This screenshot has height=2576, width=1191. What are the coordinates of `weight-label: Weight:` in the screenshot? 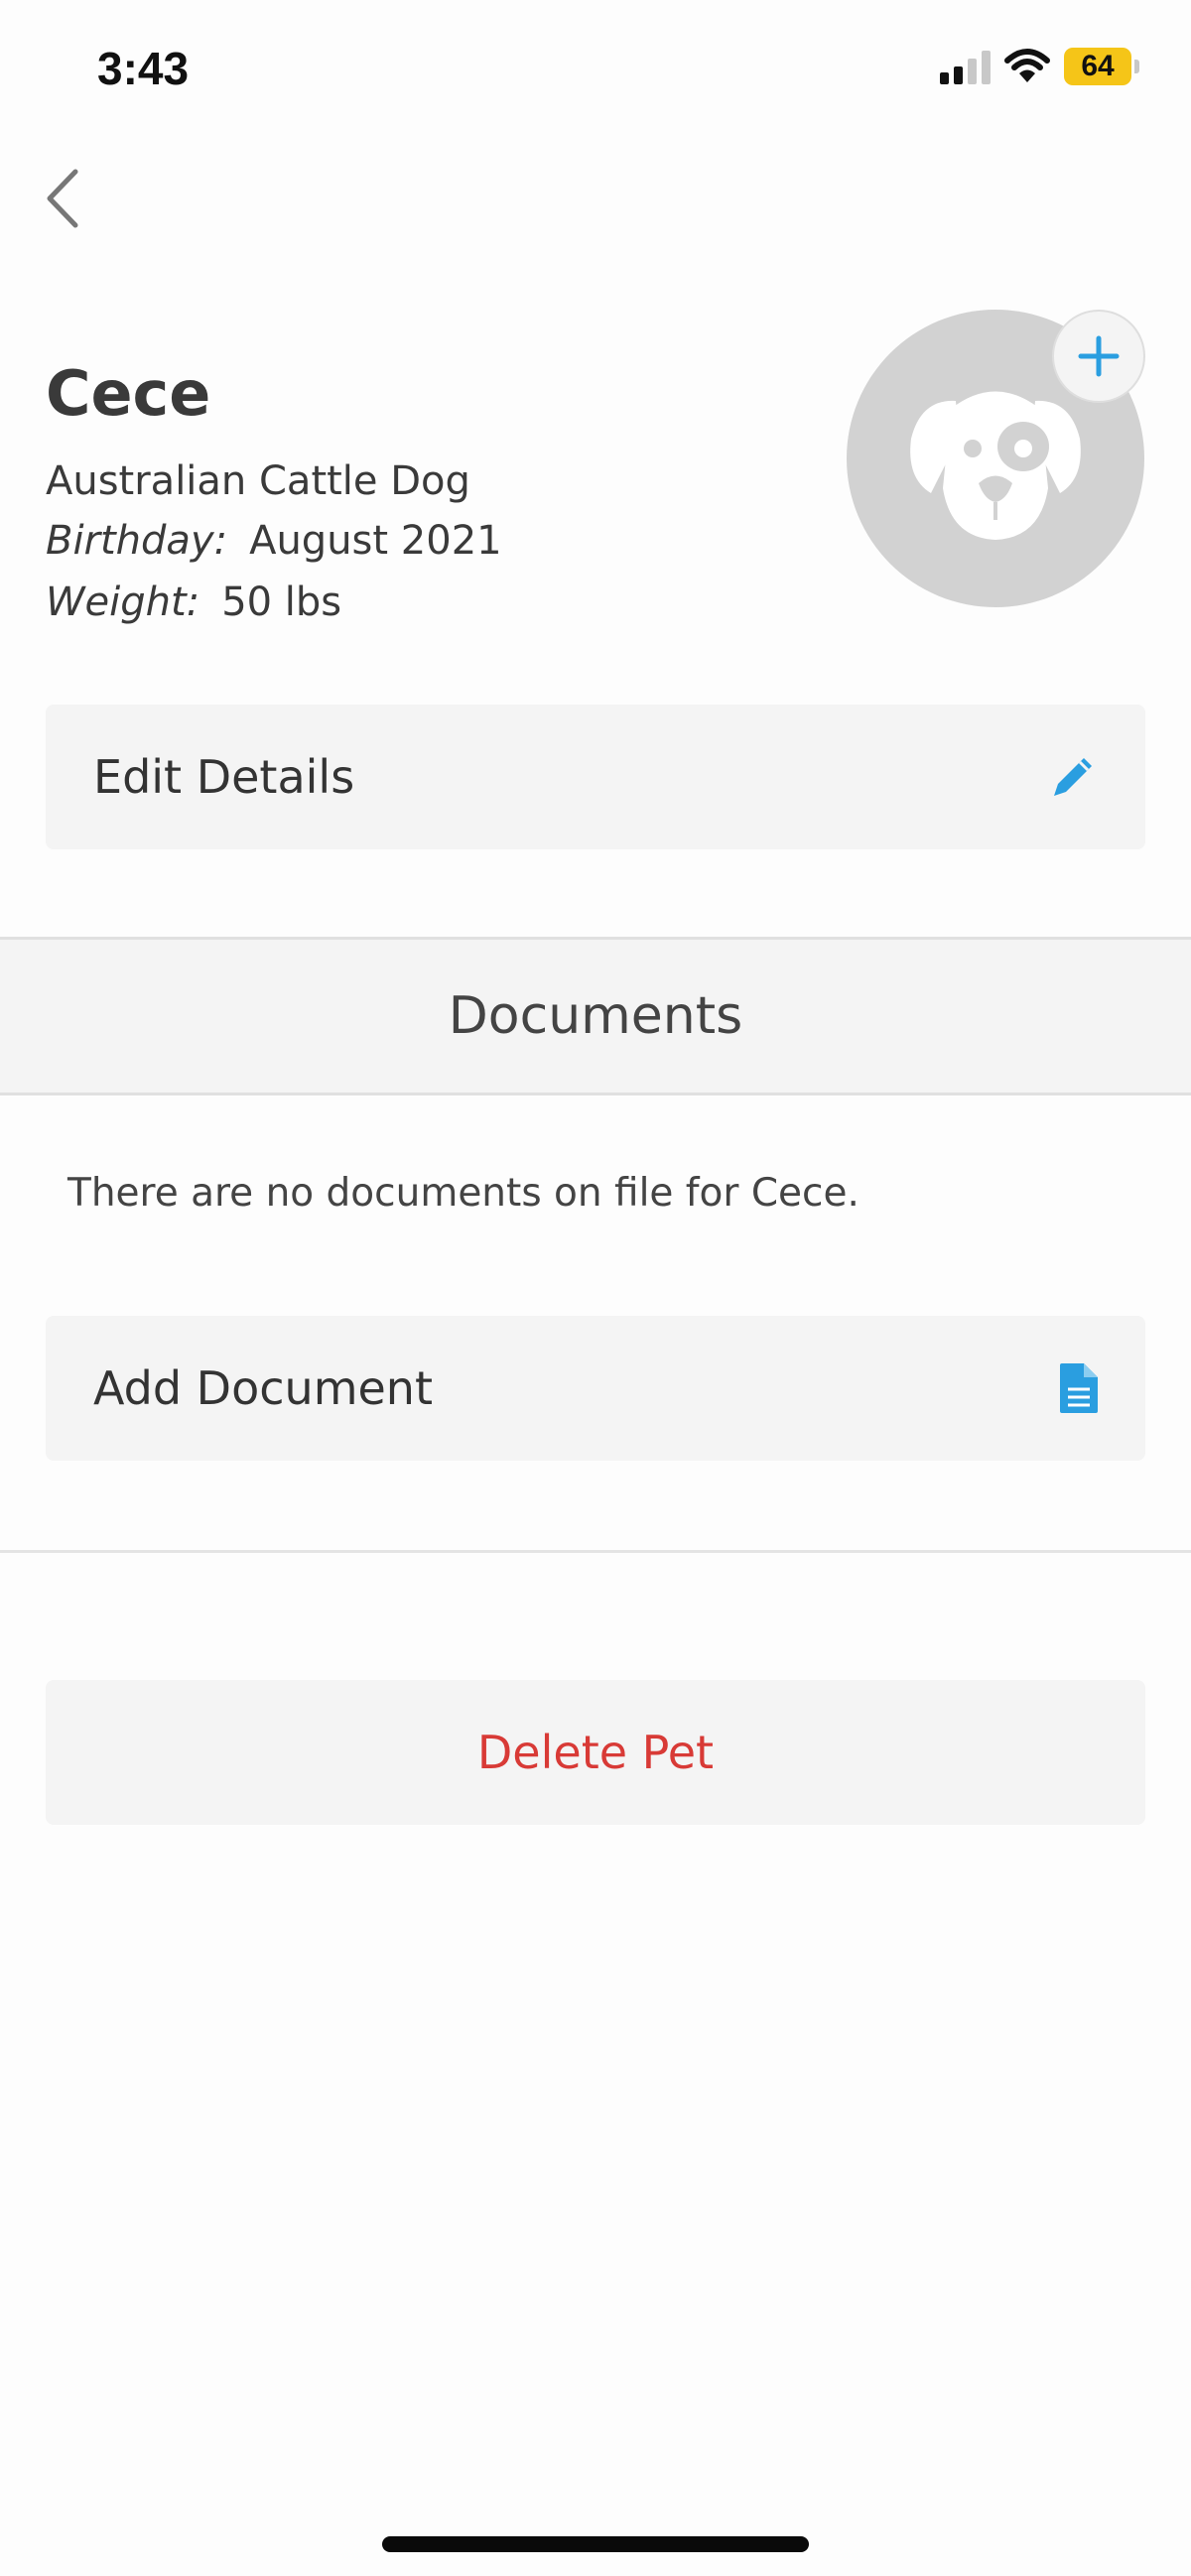 It's located at (123, 603).